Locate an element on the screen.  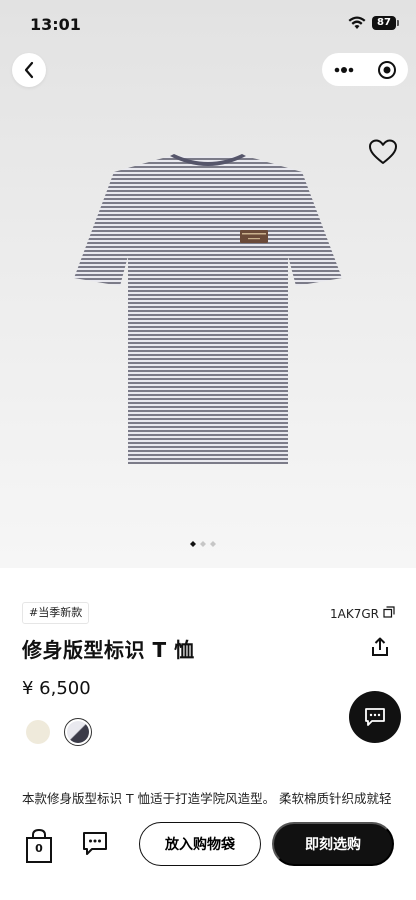
status-time: 13:01 is located at coordinates (55, 24).